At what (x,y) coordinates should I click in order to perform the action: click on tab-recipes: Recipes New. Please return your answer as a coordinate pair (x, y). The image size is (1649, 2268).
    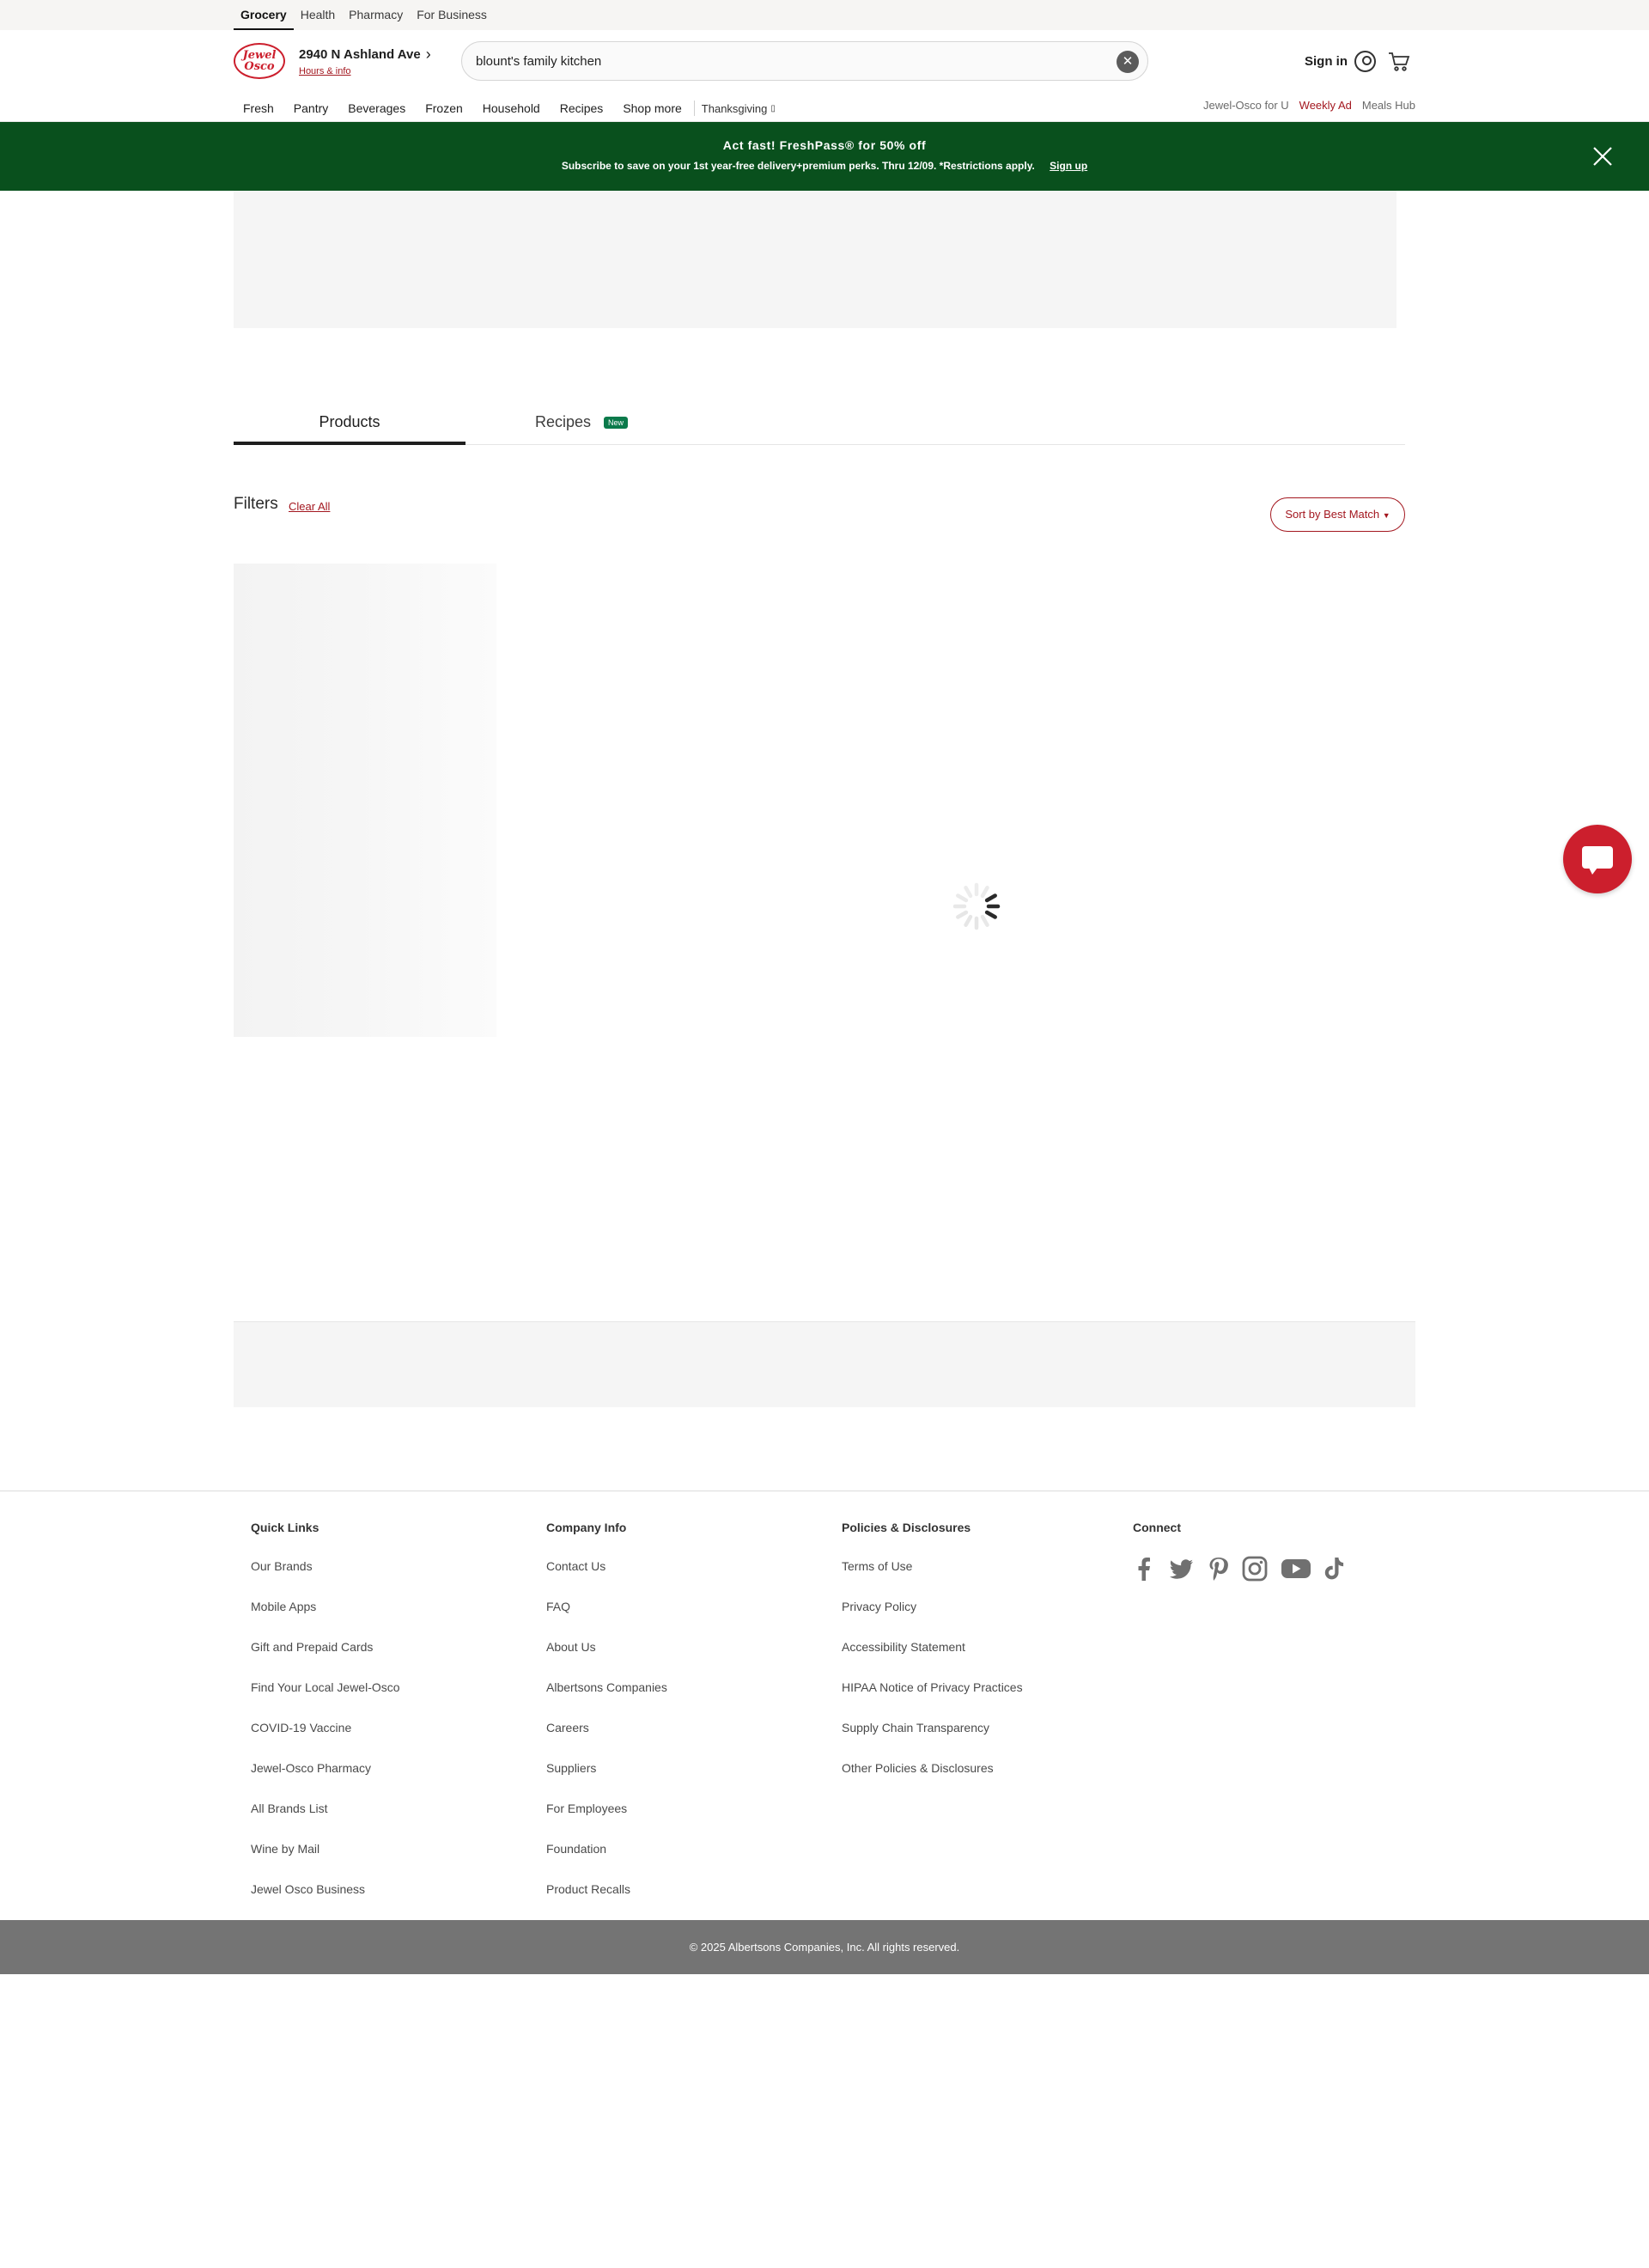
    Looking at the image, I should click on (581, 425).